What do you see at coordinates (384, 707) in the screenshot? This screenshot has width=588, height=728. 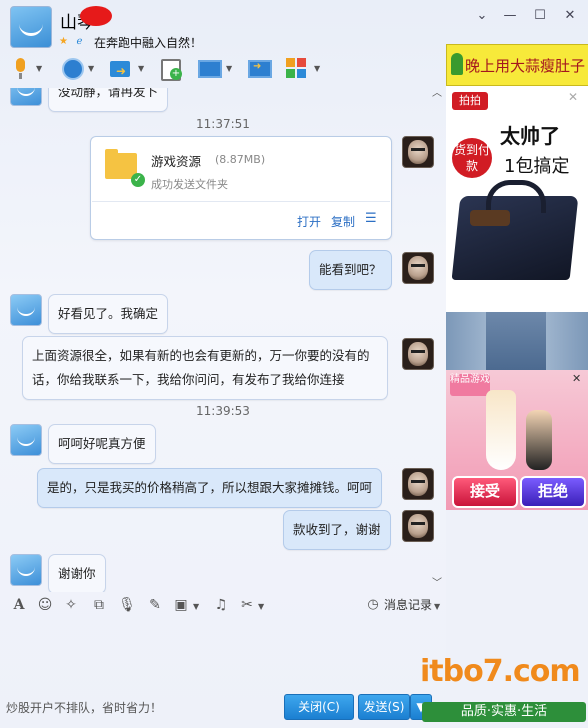 I see `send-button: 发送(S)` at bounding box center [384, 707].